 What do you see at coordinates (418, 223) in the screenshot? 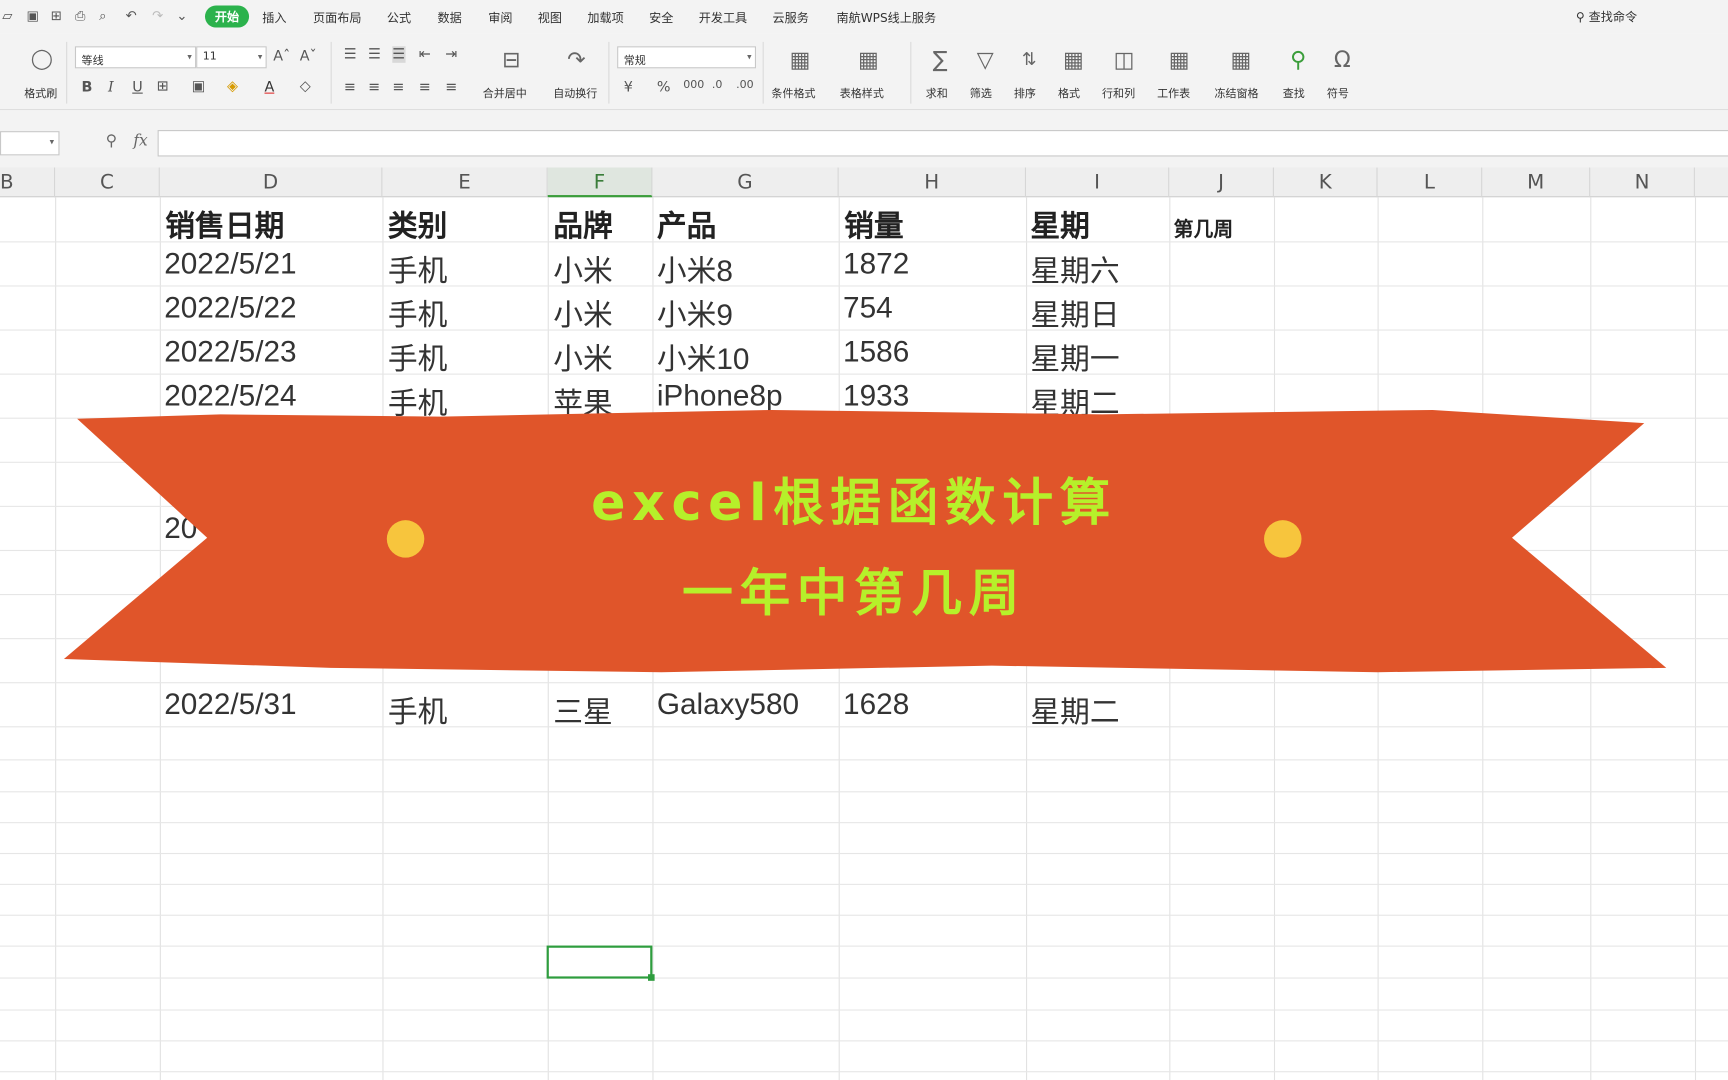
I see `header-category: 类别` at bounding box center [418, 223].